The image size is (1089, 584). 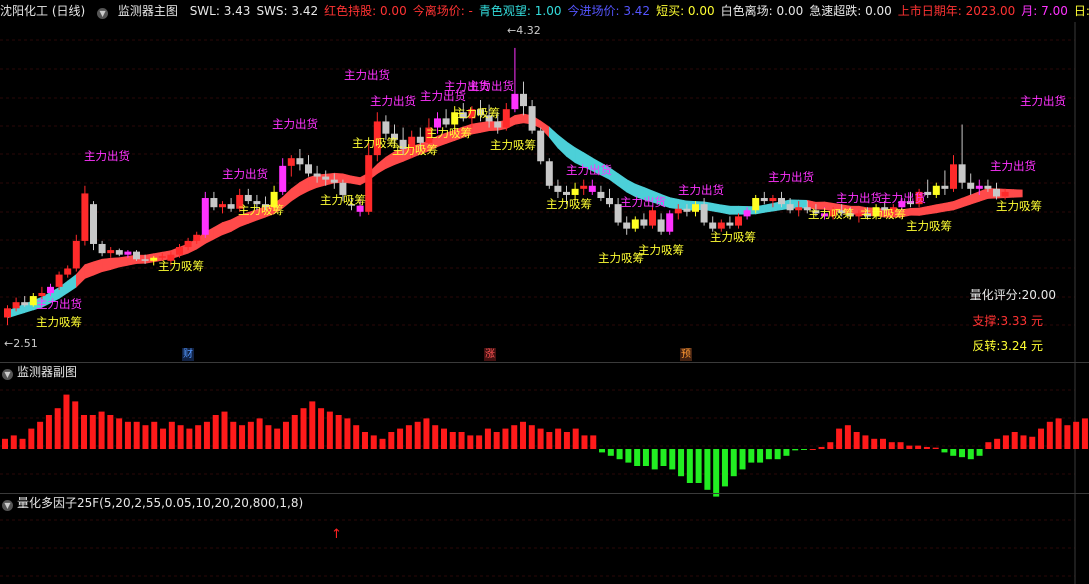 What do you see at coordinates (544, 362) in the screenshot?
I see `panel-divider` at bounding box center [544, 362].